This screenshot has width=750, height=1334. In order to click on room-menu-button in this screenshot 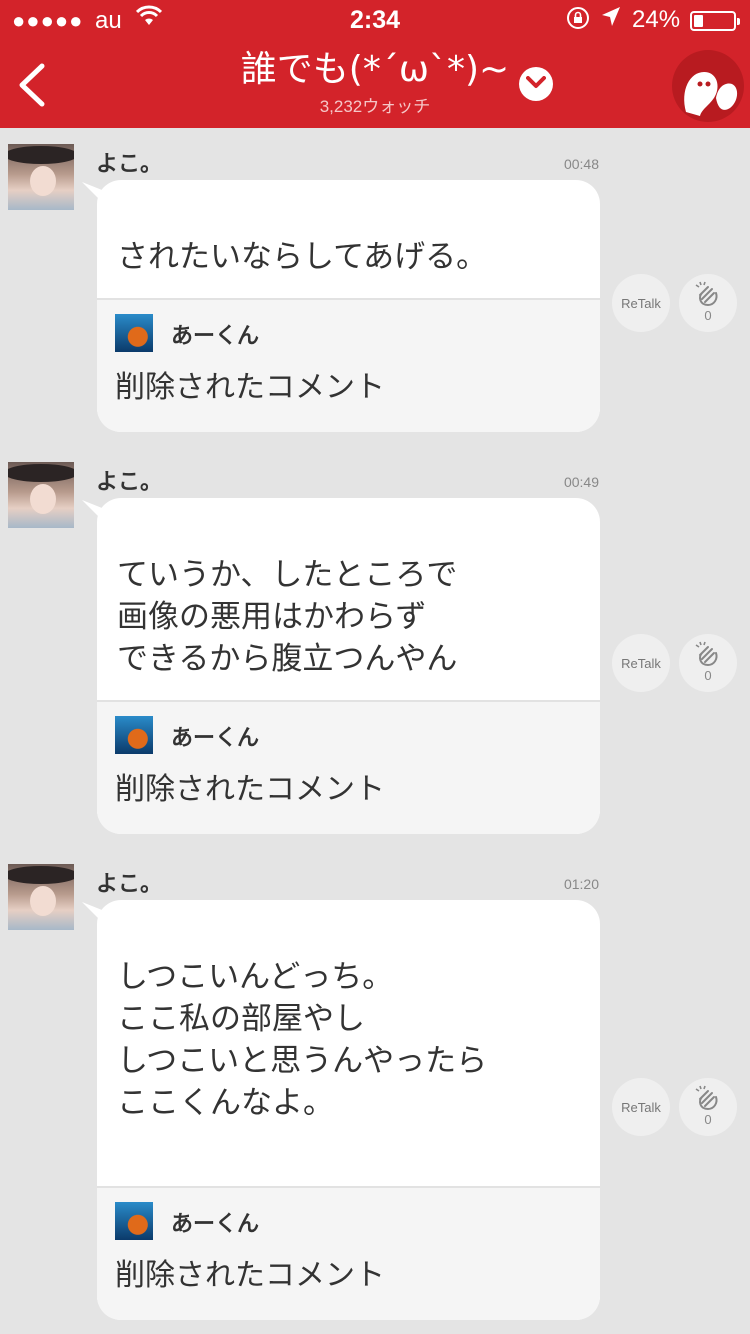, I will do `click(536, 84)`.